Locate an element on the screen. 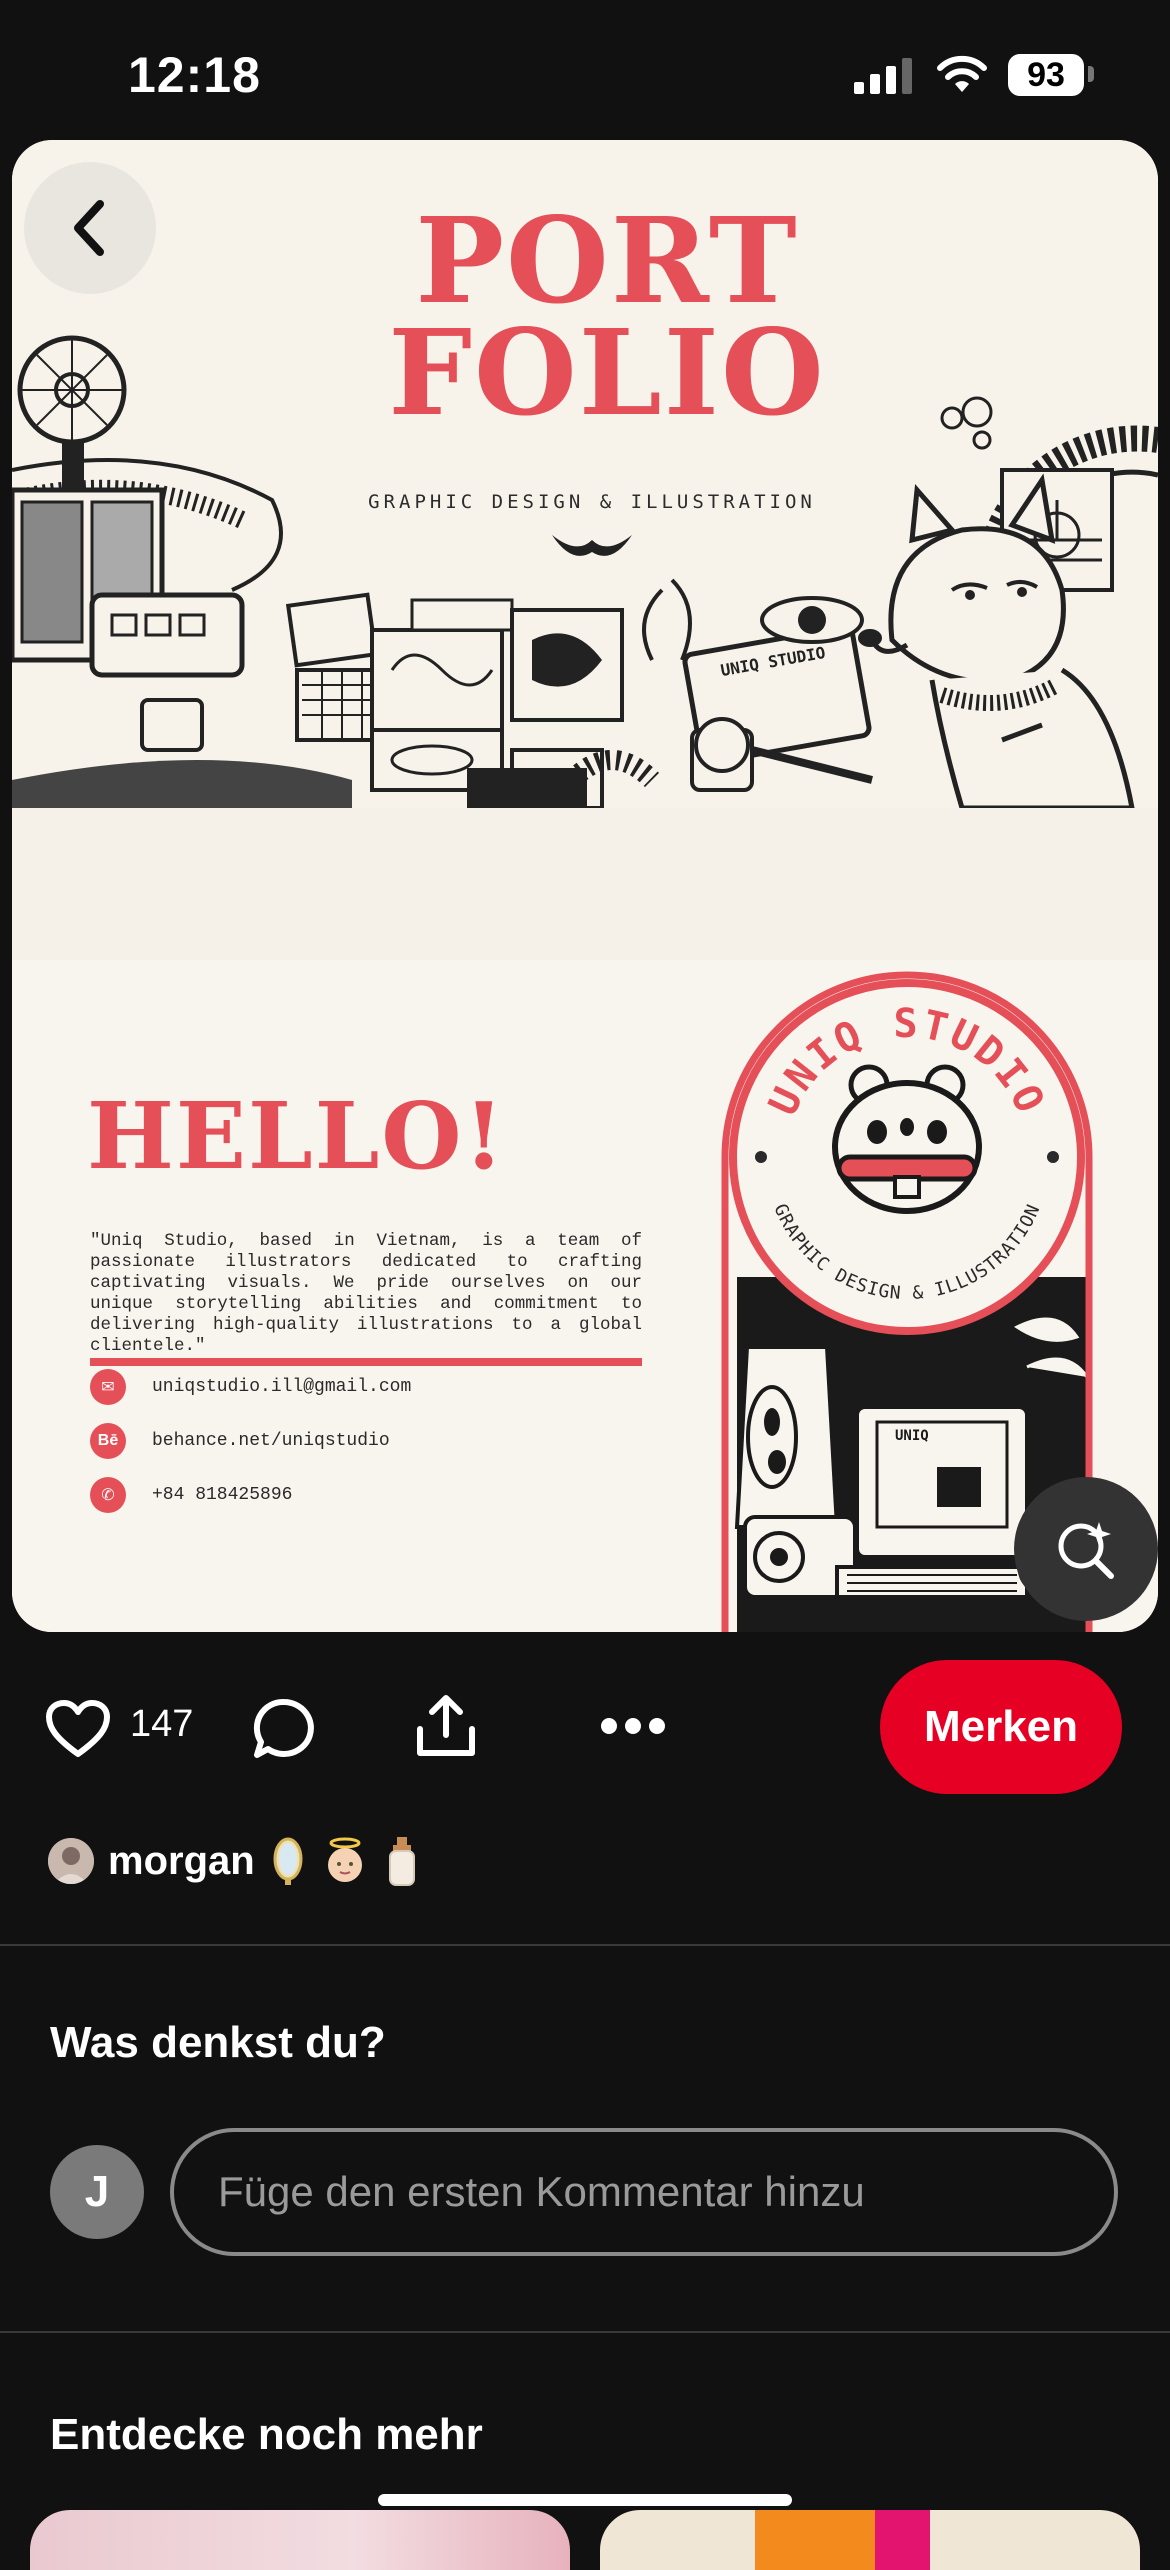 Image resolution: width=1170 pixels, height=2570 pixels. author-avatar is located at coordinates (71, 1861).